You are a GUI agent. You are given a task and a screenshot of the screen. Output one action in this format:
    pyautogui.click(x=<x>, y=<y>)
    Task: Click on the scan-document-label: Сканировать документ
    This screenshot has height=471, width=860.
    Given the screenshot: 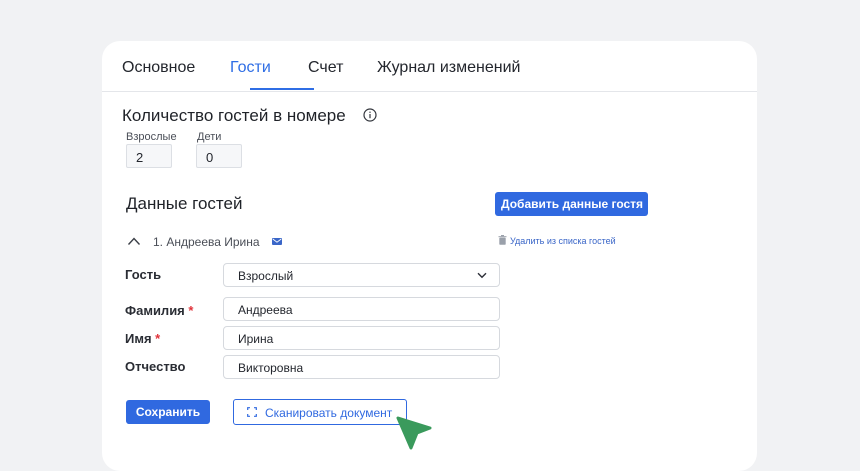 What is the action you would take?
    pyautogui.click(x=329, y=413)
    